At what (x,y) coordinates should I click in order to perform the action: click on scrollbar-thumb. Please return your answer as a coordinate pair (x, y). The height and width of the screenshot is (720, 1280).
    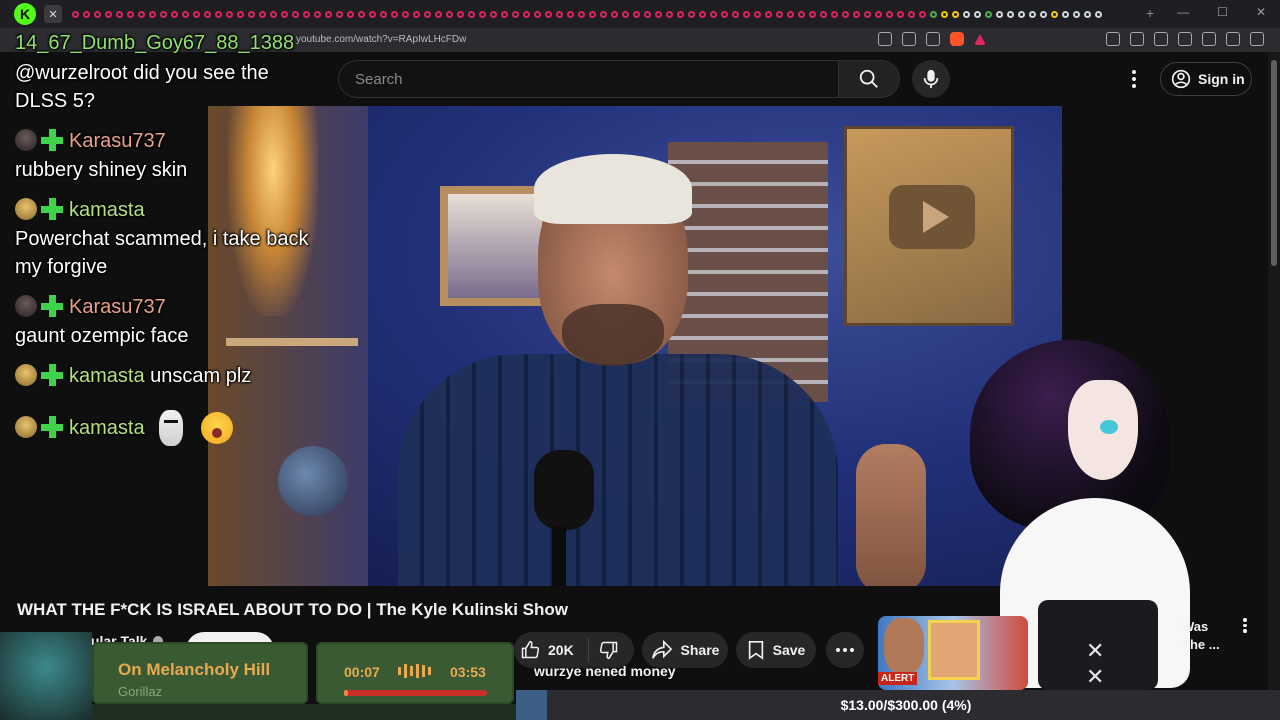
    Looking at the image, I should click on (1274, 163).